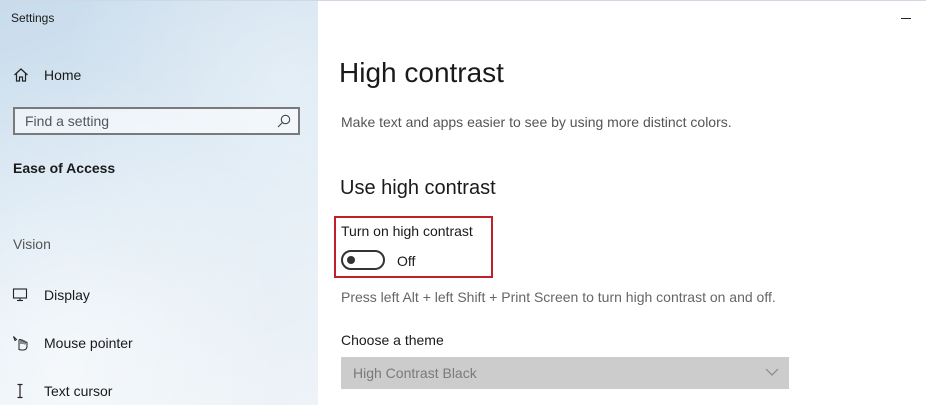  What do you see at coordinates (20, 343) in the screenshot?
I see `mouse-pointer-icon` at bounding box center [20, 343].